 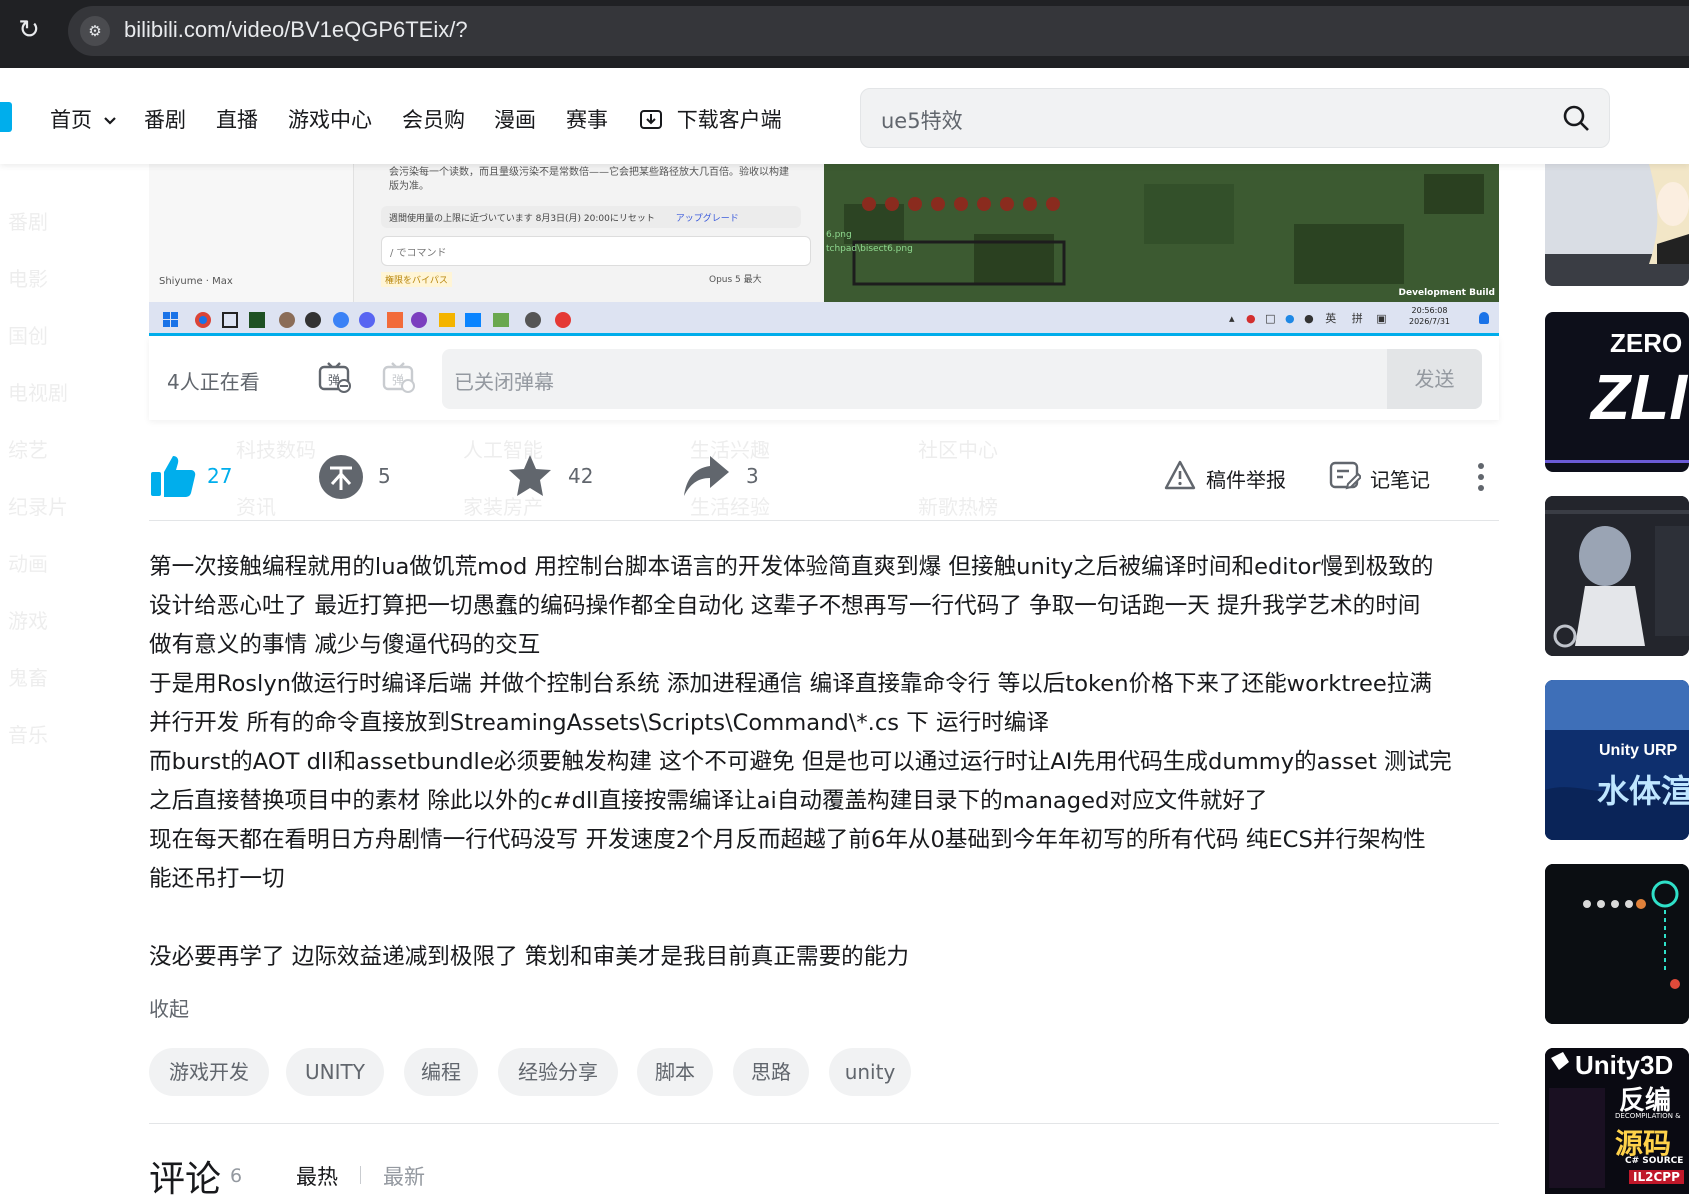 What do you see at coordinates (237, 119) in the screenshot?
I see `nav-live: 直播` at bounding box center [237, 119].